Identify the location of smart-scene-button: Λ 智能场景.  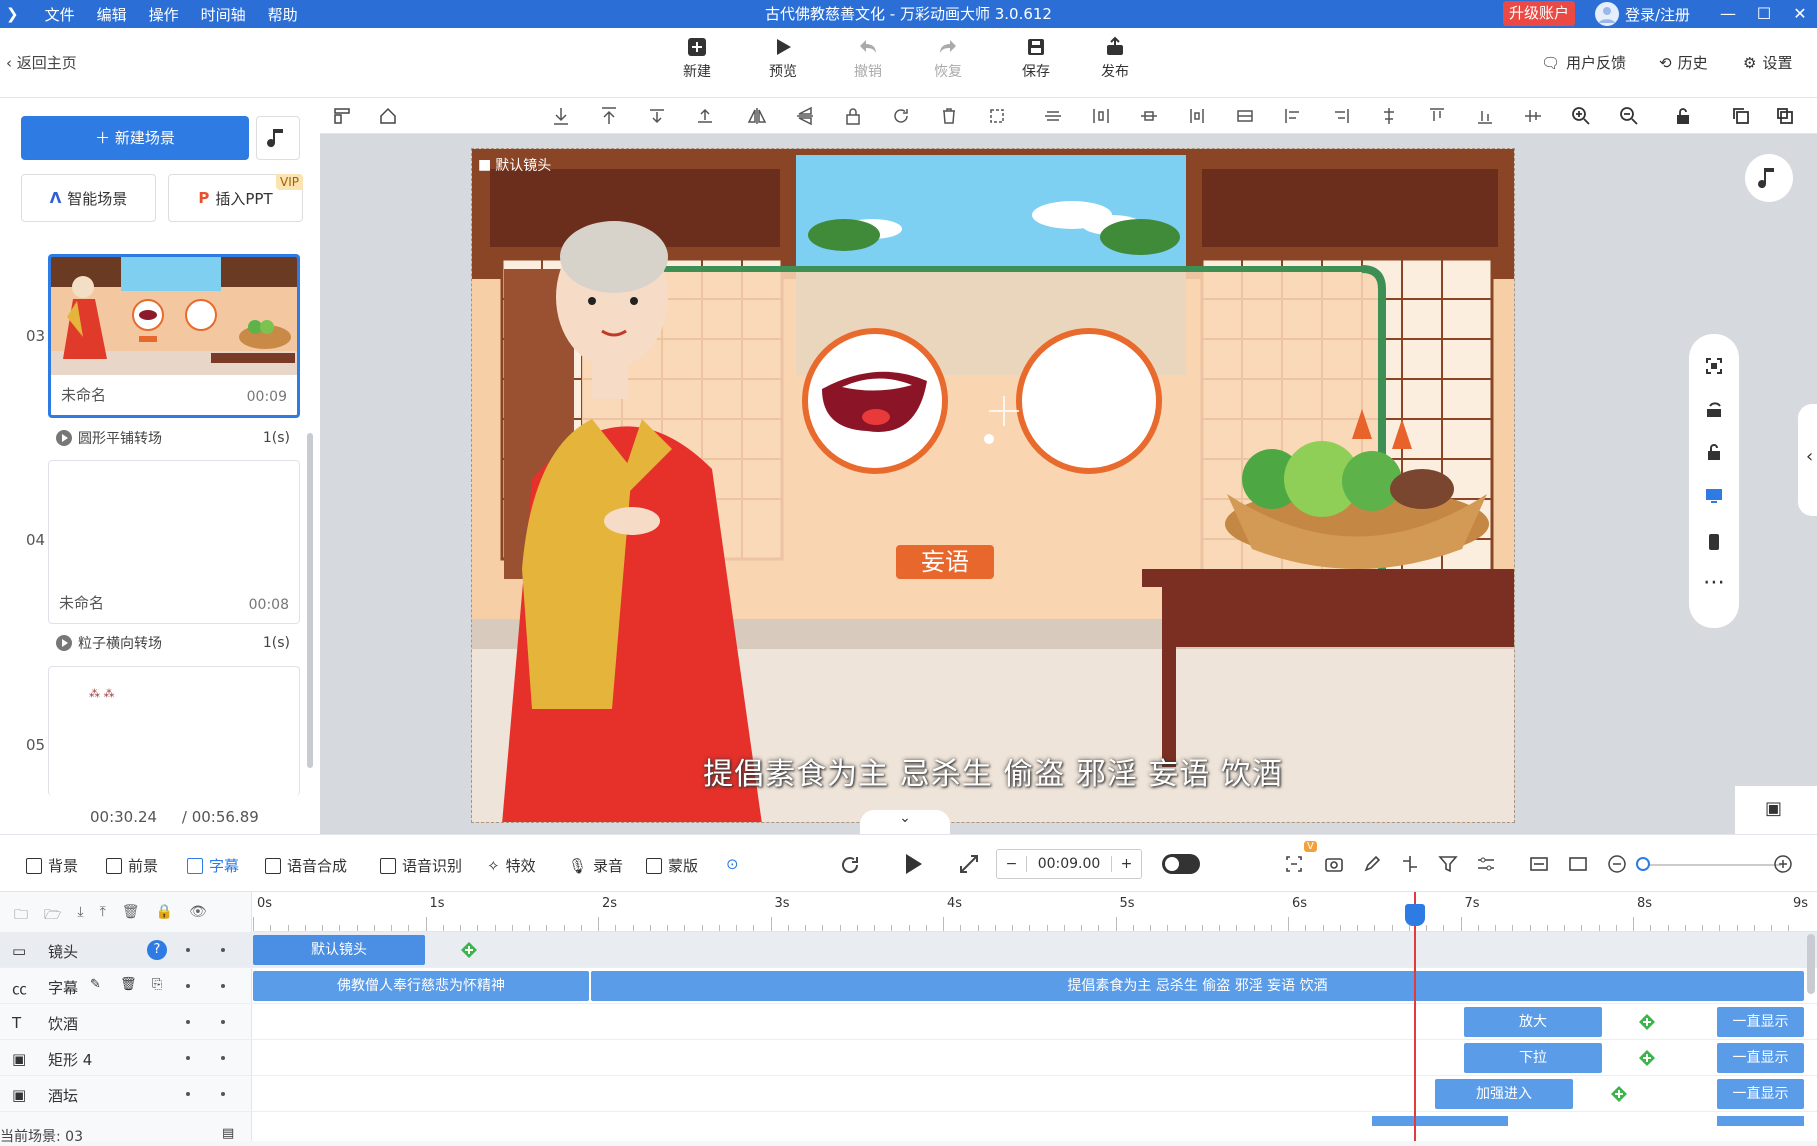
(88, 198).